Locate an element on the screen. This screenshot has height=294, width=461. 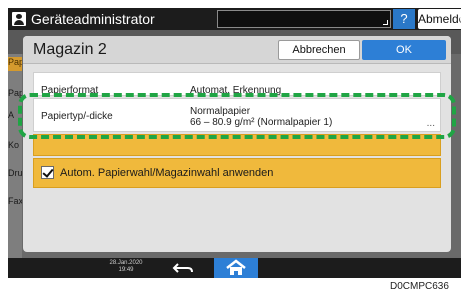
home-button is located at coordinates (236, 268).